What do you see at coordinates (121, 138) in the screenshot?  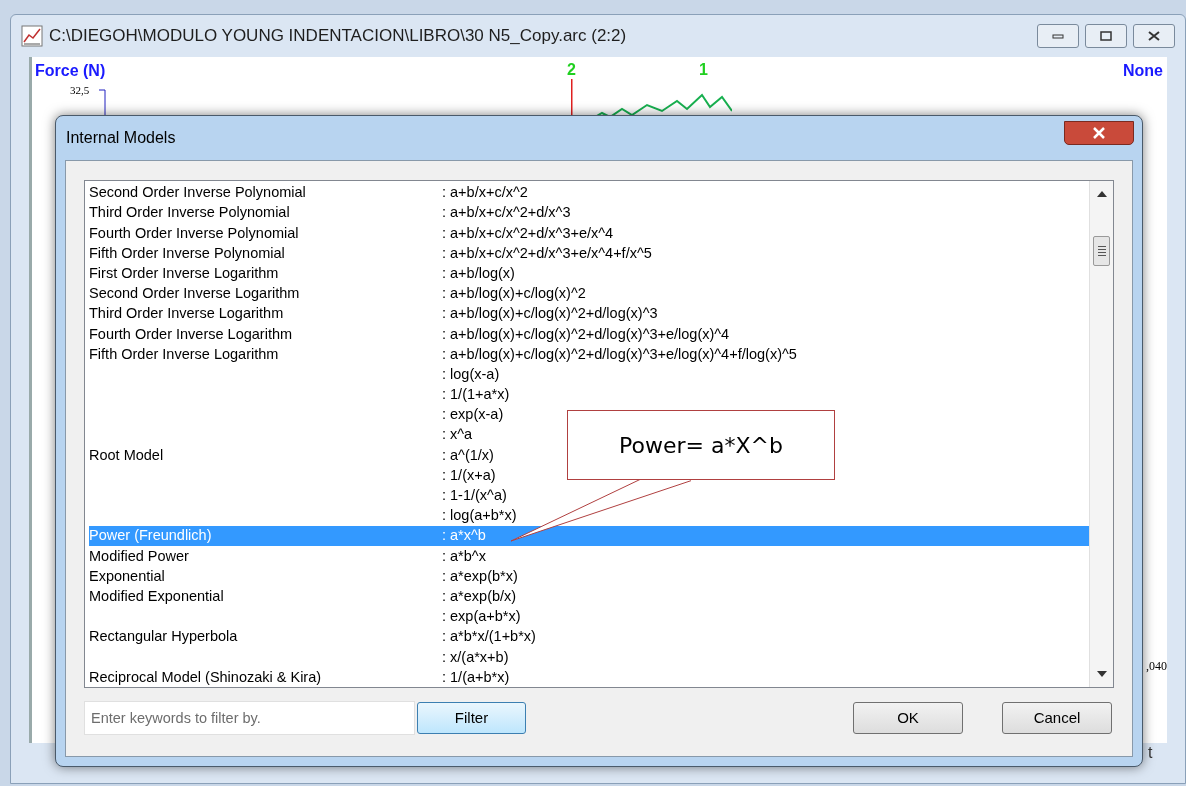 I see `dialog-title: Internal Models` at bounding box center [121, 138].